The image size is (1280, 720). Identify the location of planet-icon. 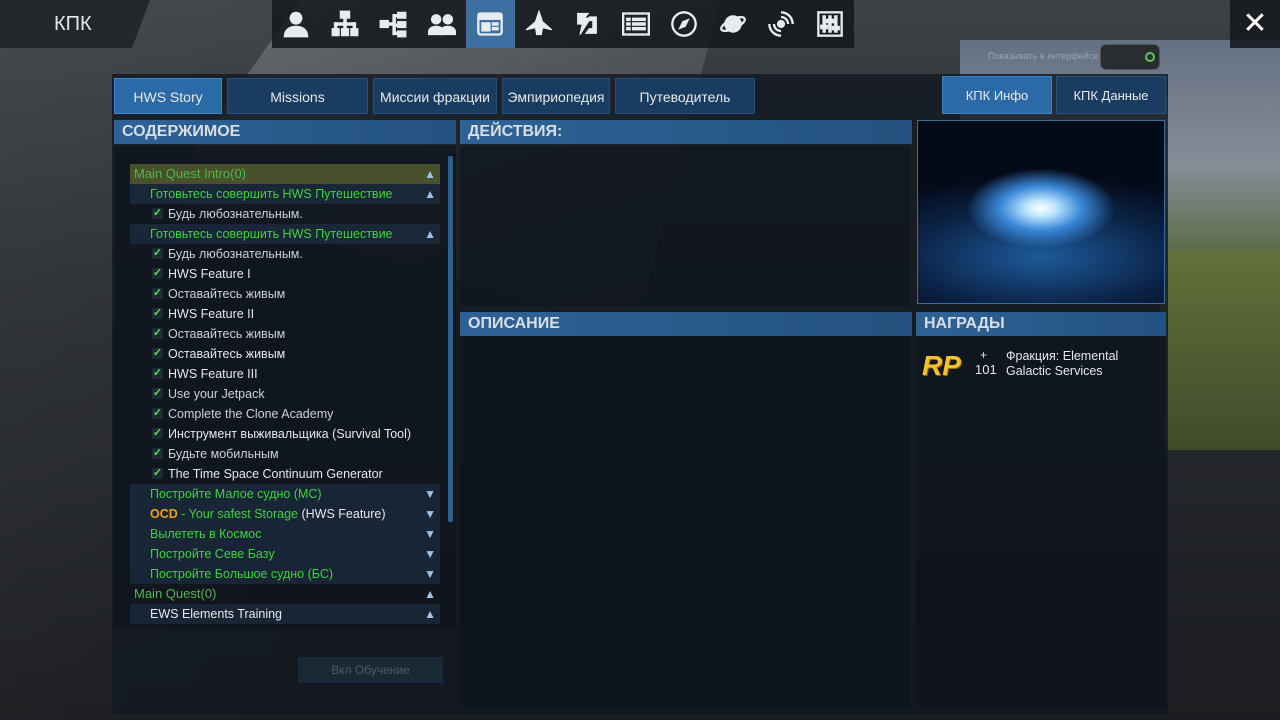
(733, 24).